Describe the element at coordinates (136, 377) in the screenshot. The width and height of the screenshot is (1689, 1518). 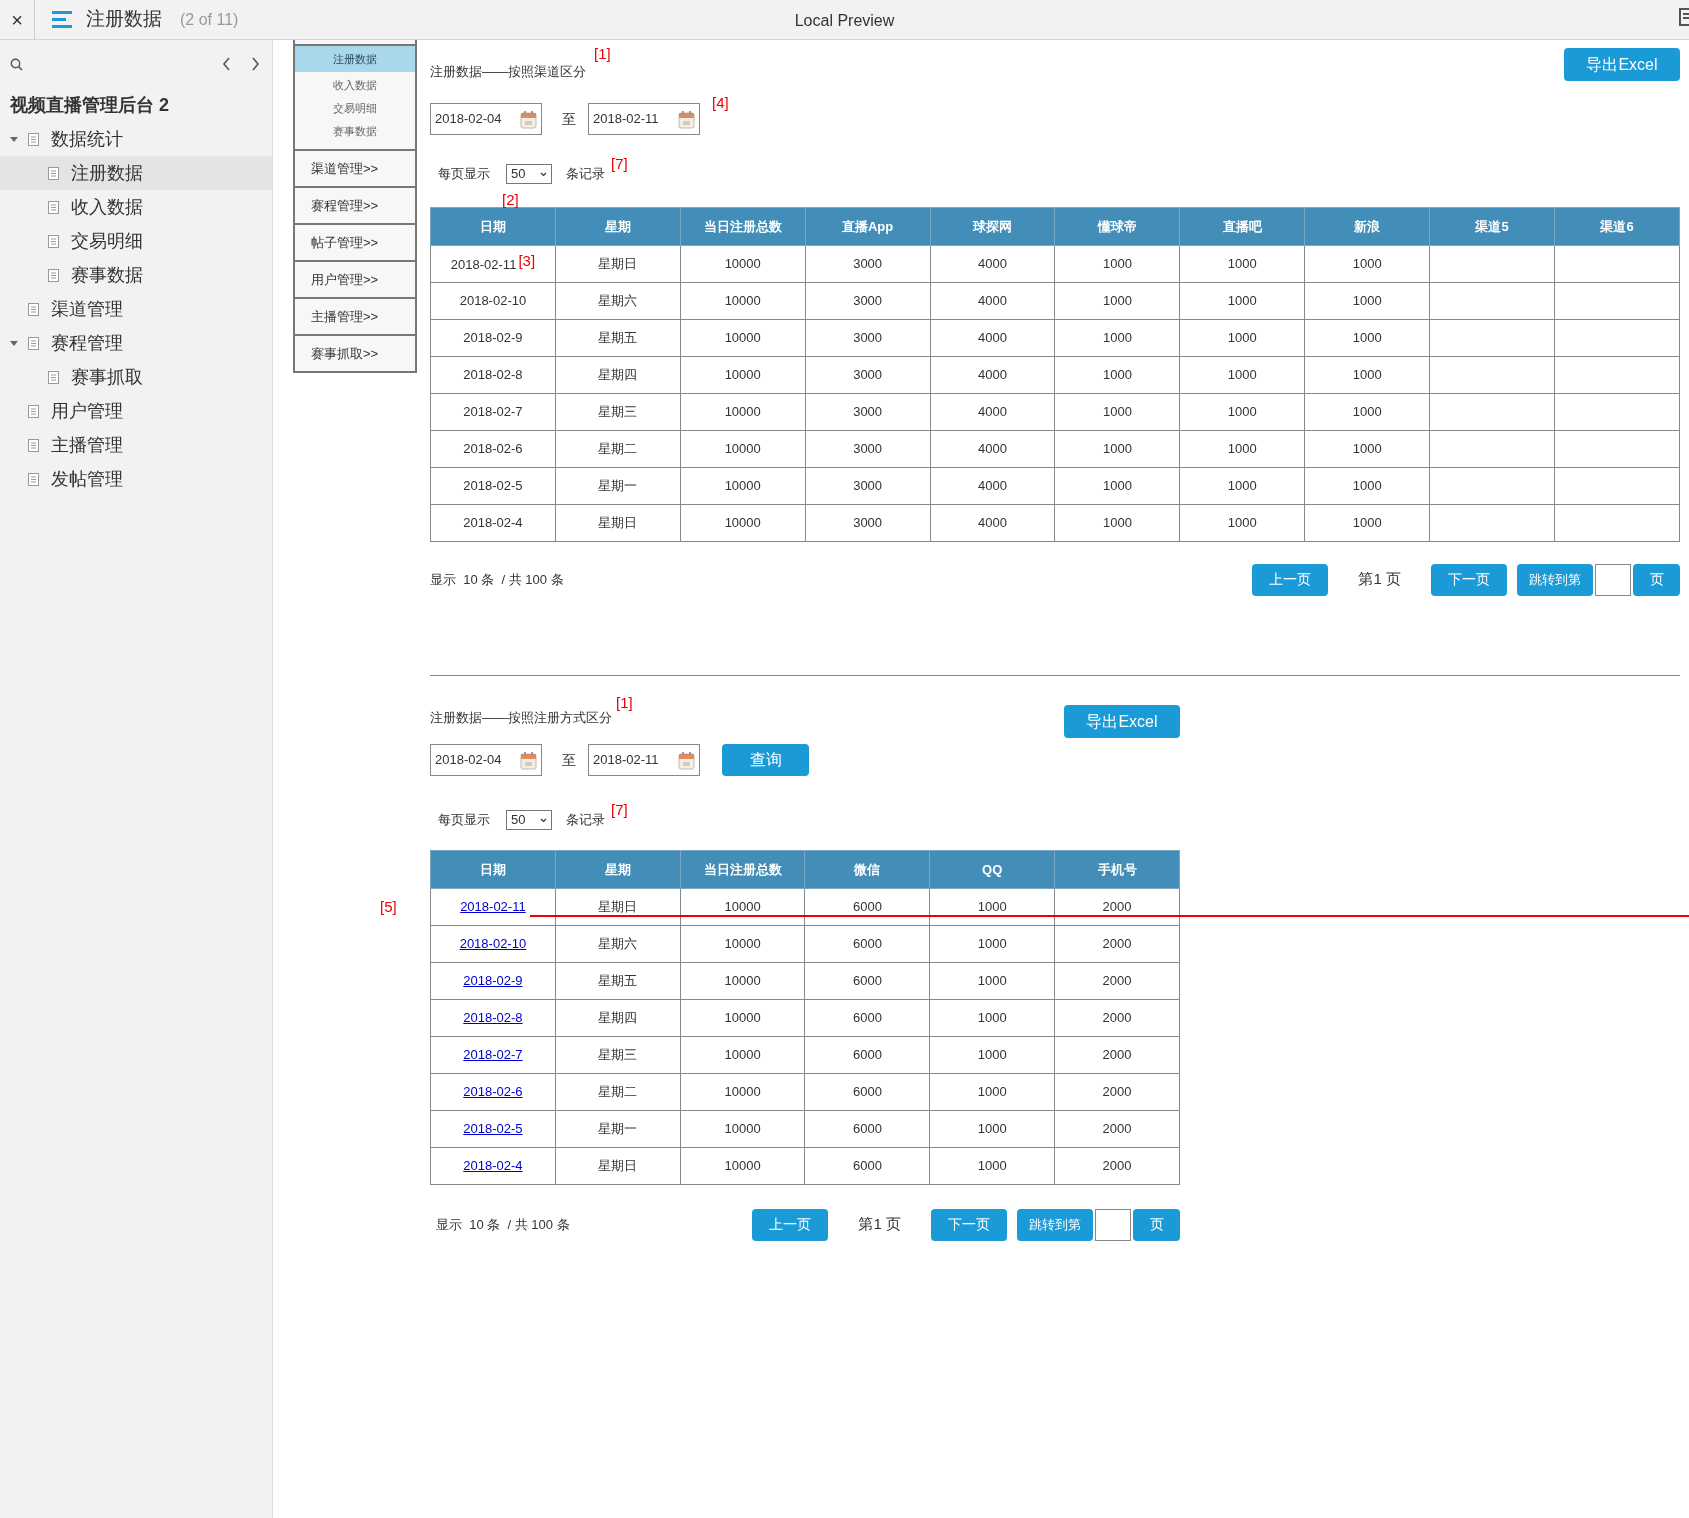
I see `tree-item: 赛事抓取` at that location.